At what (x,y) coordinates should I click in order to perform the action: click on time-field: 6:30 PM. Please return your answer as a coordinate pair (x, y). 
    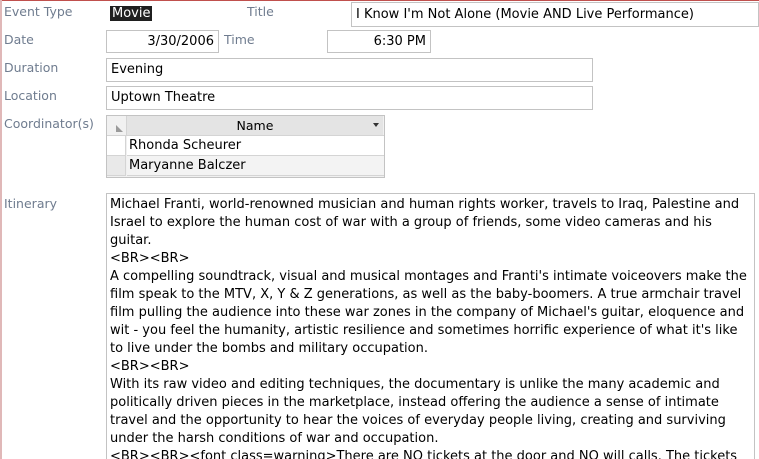
    Looking at the image, I should click on (379, 41).